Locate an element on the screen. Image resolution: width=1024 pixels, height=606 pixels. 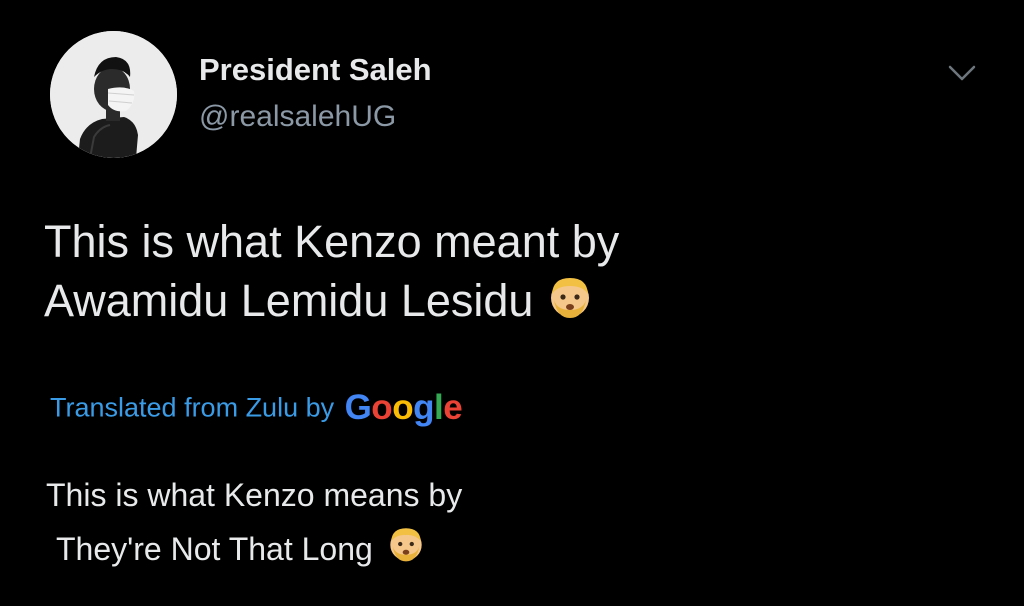
translated-text-line-2: They're Not That Long is located at coordinates (516, 550).